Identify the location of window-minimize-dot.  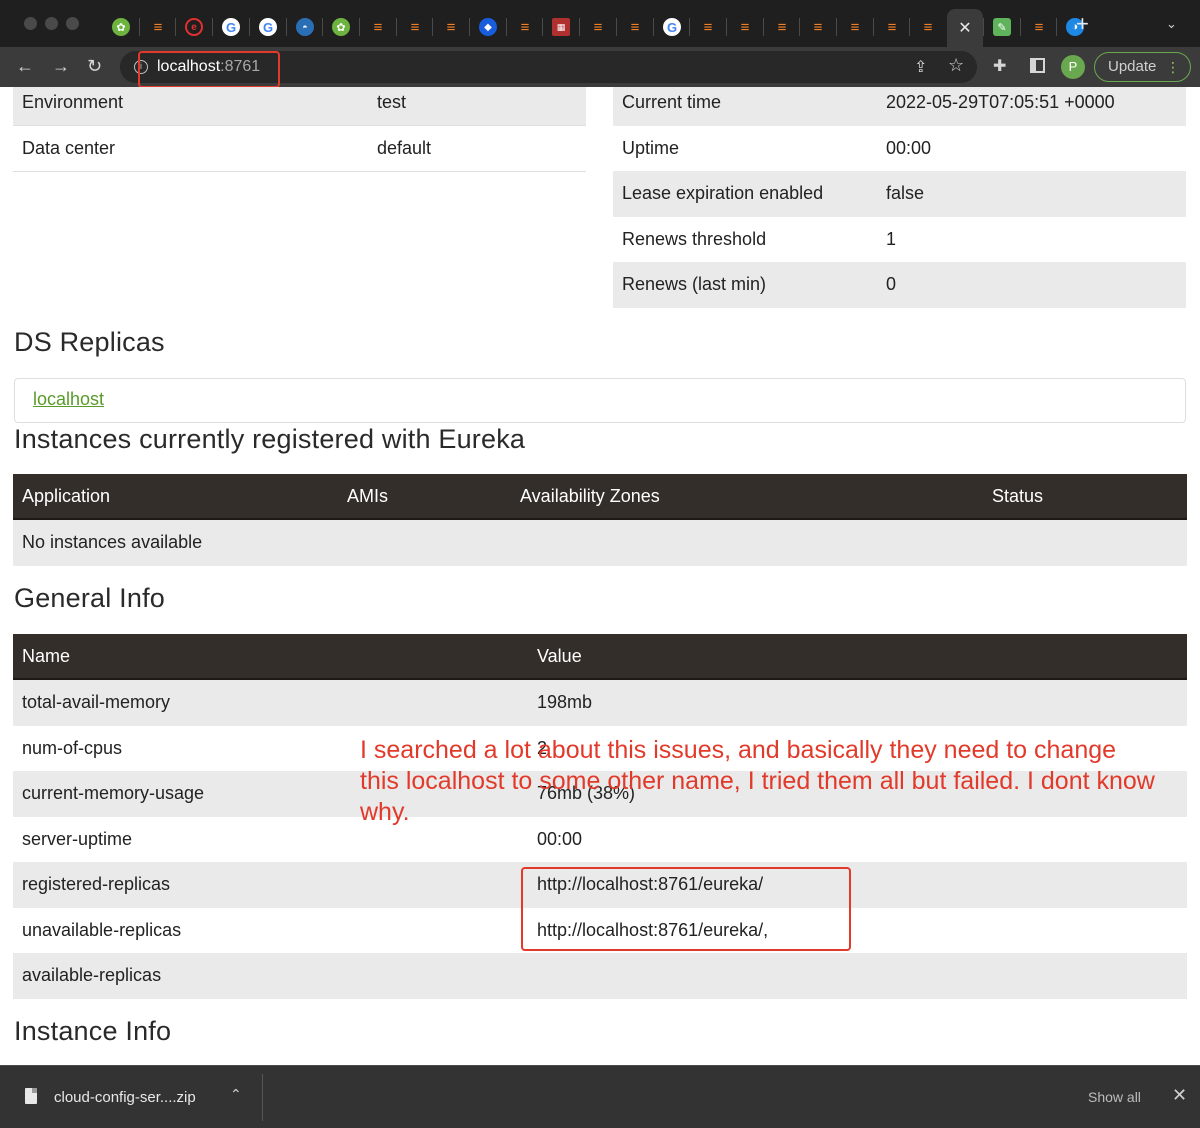
(51, 23).